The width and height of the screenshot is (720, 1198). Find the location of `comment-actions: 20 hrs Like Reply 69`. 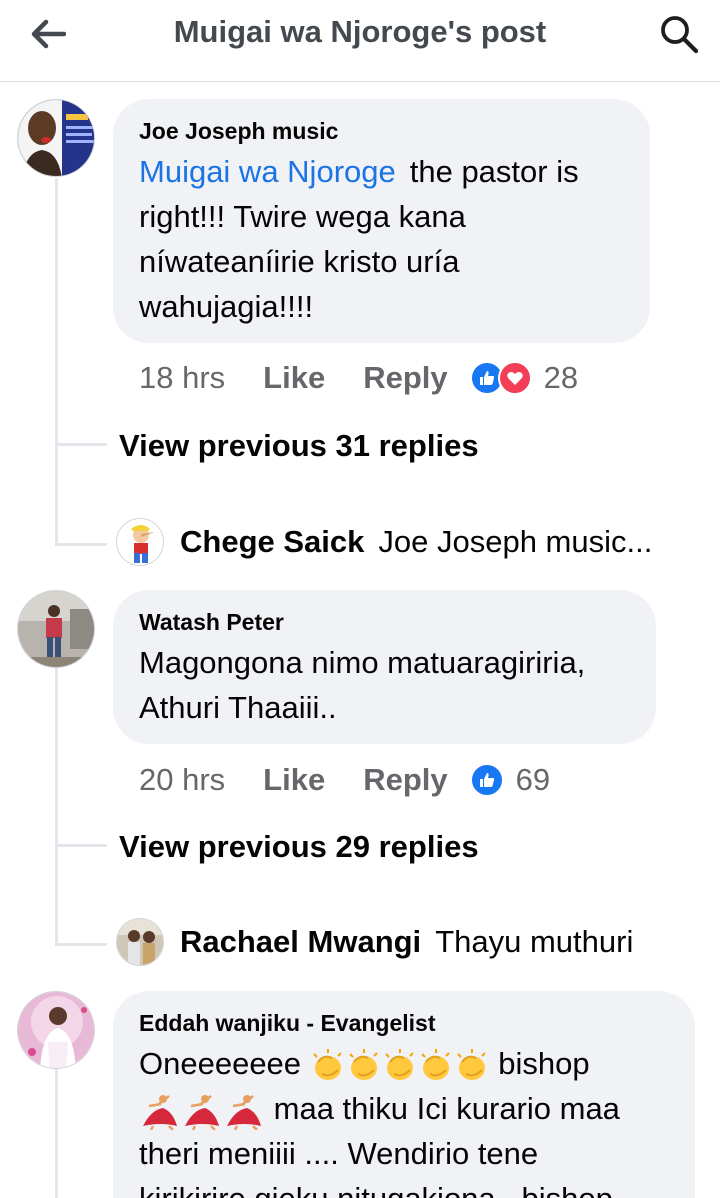

comment-actions: 20 hrs Like Reply 69 is located at coordinates (344, 780).